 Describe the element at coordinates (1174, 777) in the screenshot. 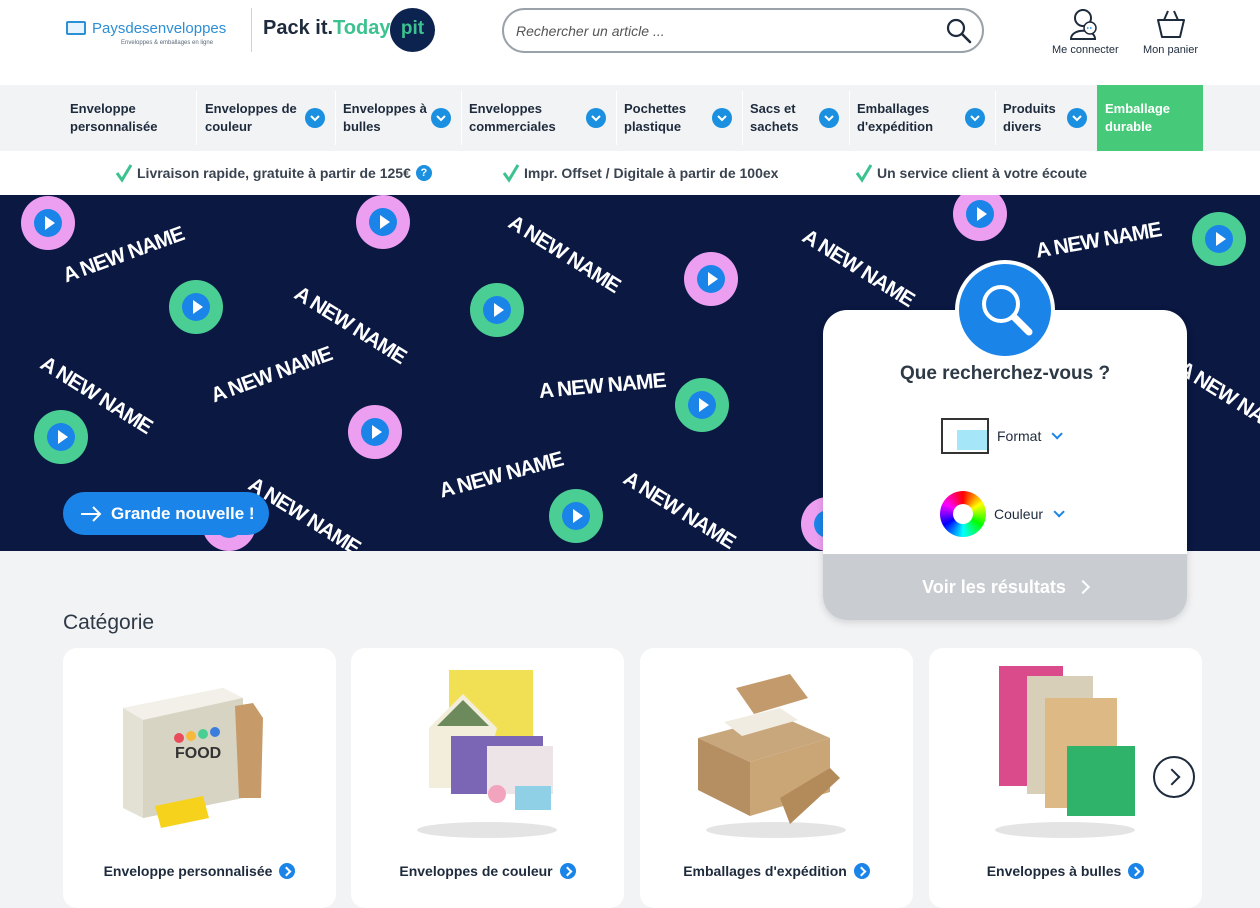

I see `carousel-next-button` at that location.